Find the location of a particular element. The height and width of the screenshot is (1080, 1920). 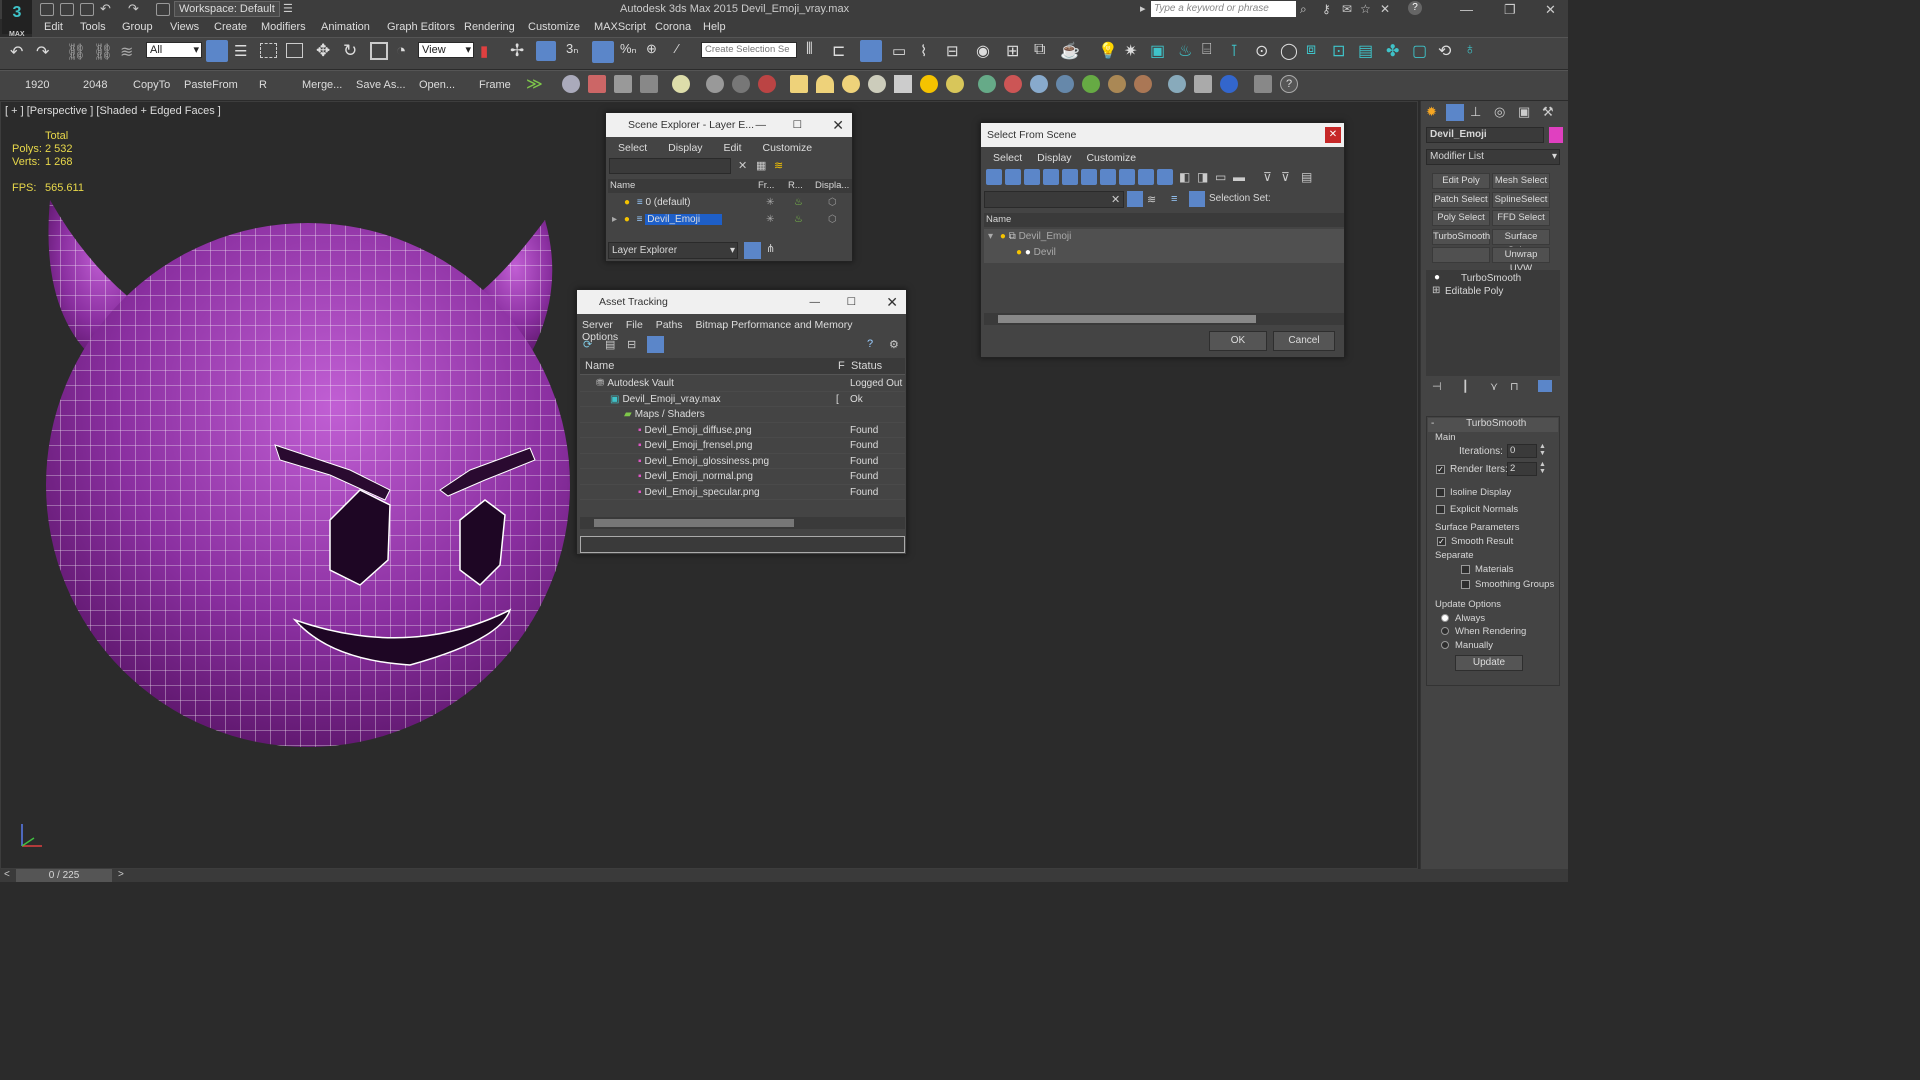

smoothing-groups-checkbox: Smoothing Groups is located at coordinates (1507, 584).